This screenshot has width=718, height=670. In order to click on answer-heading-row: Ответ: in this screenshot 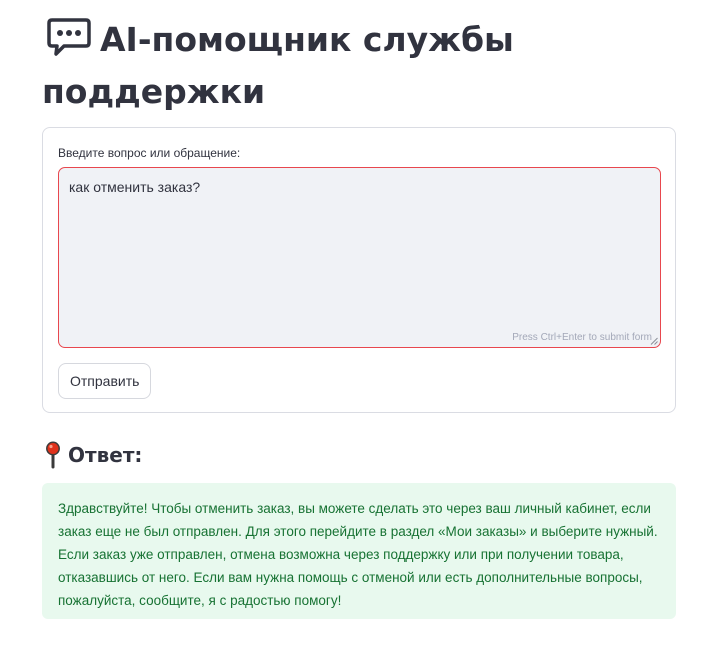, I will do `click(92, 455)`.